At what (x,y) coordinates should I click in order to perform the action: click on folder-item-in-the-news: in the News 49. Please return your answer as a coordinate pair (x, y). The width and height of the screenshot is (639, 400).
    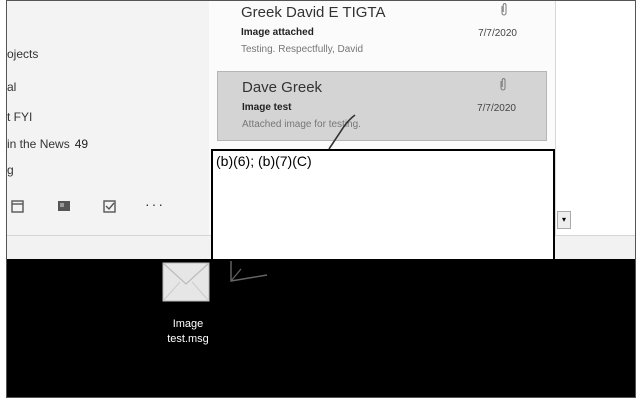
    Looking at the image, I should click on (47, 144).